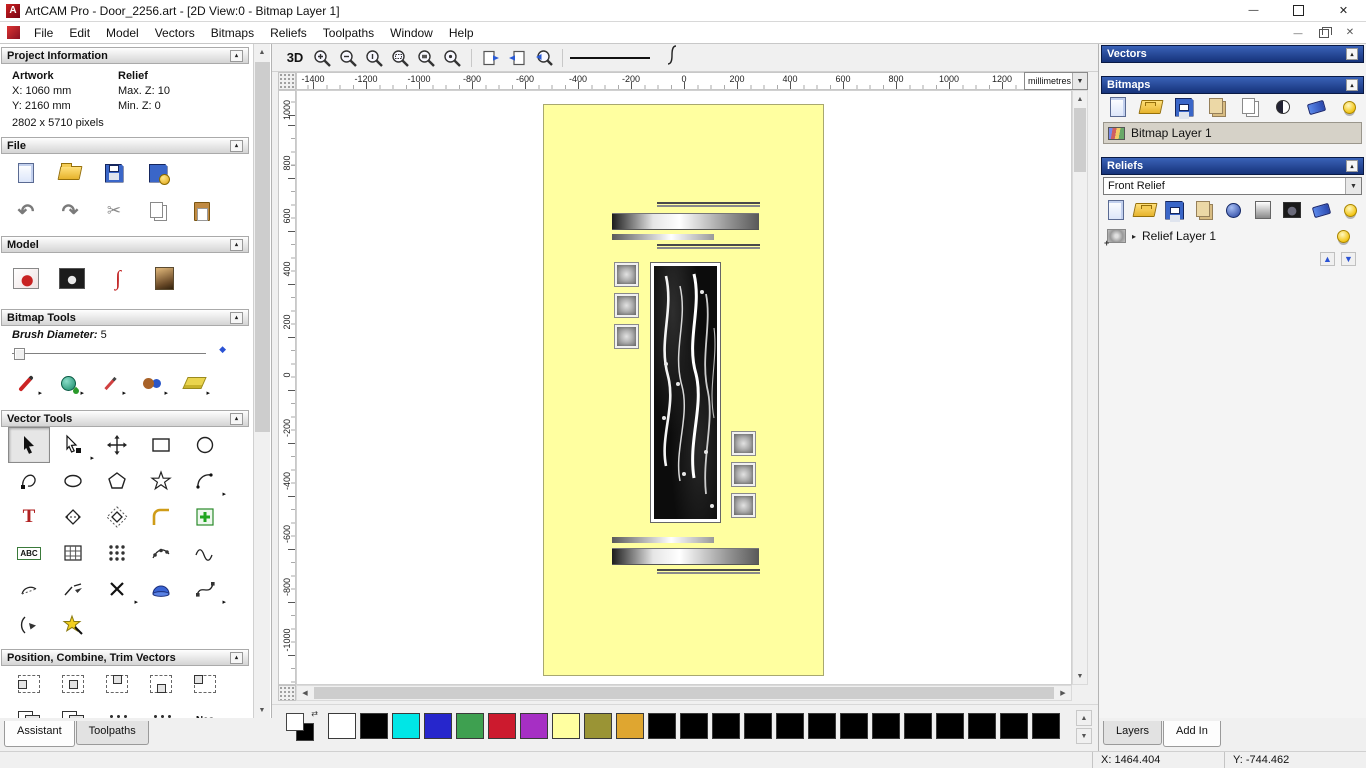 The image size is (1366, 768). I want to click on measure-tool, so click(73, 517).